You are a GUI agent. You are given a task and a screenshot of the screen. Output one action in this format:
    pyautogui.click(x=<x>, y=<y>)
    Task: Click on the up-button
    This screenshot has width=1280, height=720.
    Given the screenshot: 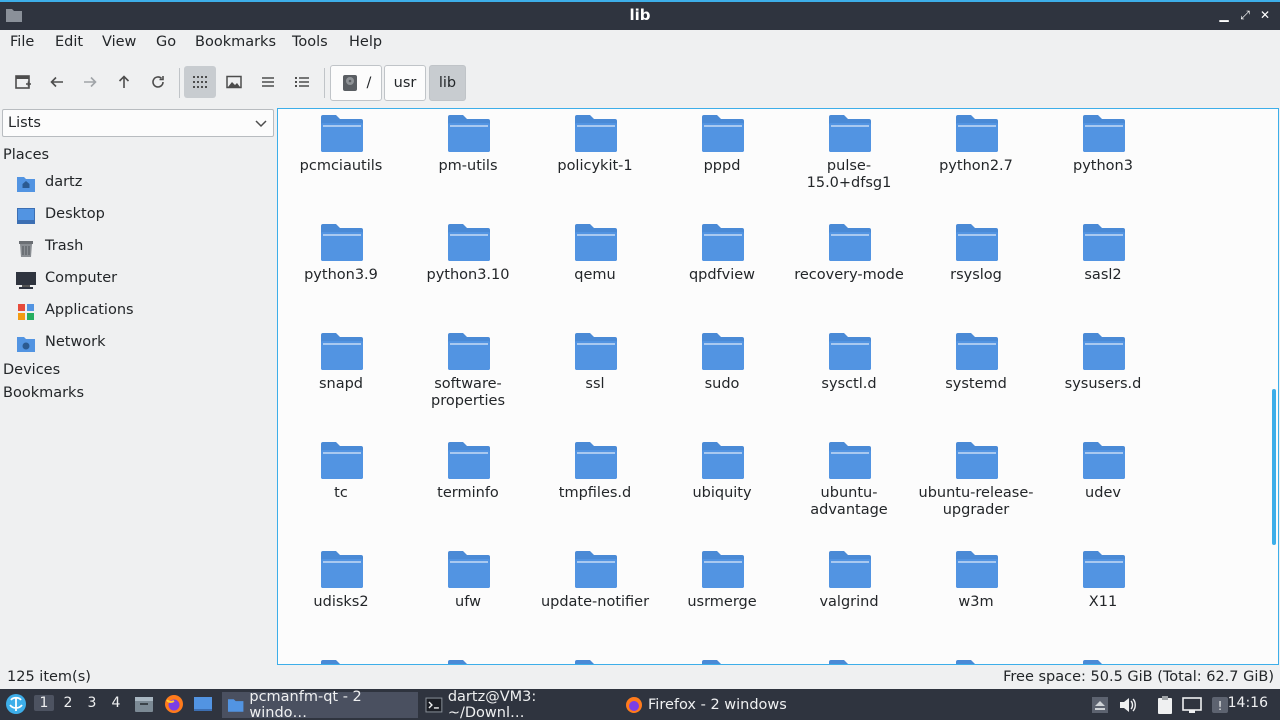 What is the action you would take?
    pyautogui.click(x=124, y=82)
    